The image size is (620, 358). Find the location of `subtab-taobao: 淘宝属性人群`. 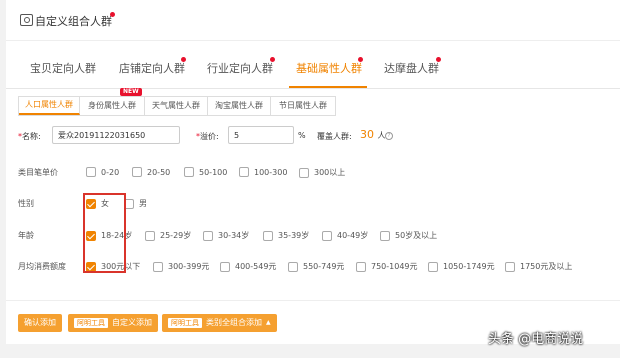

subtab-taobao: 淘宝属性人群 is located at coordinates (239, 106).